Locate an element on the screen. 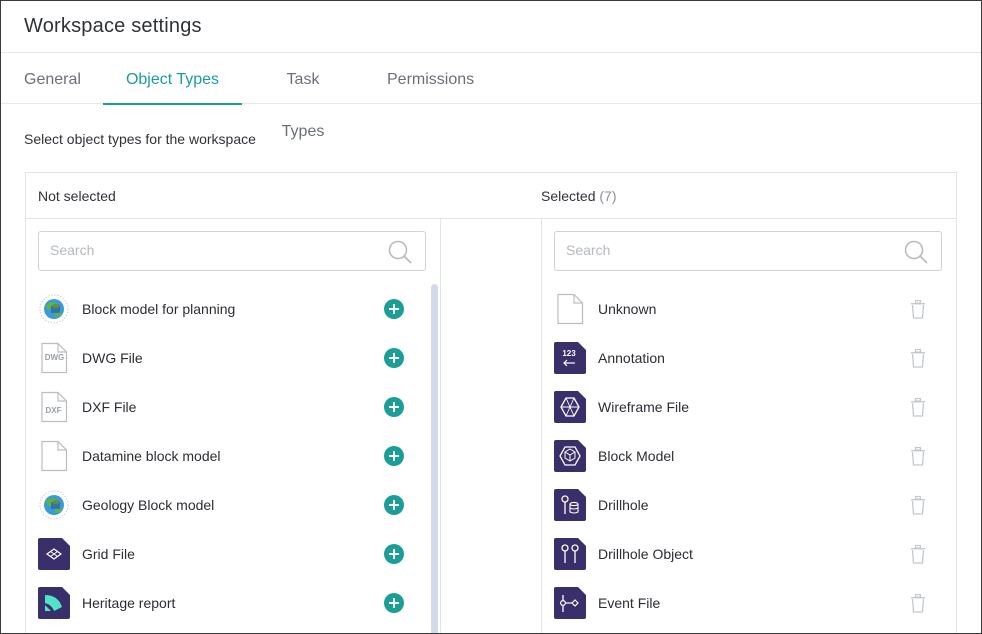  list-item-label: Wireframe File is located at coordinates (644, 407).